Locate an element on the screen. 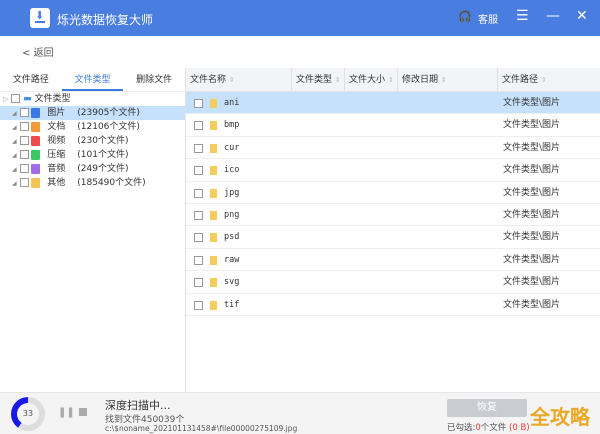 The height and width of the screenshot is (434, 600). tree-count: (23905个文件) is located at coordinates (108, 113).